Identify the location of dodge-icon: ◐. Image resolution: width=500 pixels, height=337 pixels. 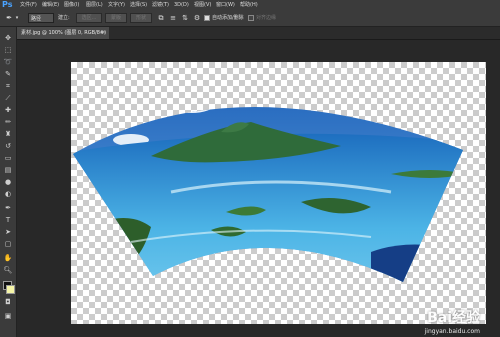
(8, 194).